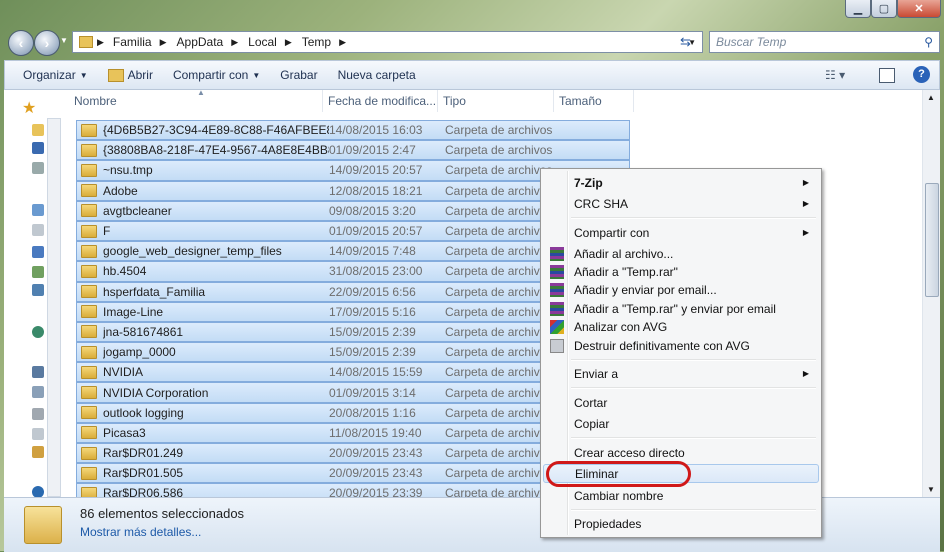  I want to click on file-name: Image-Line, so click(133, 311).